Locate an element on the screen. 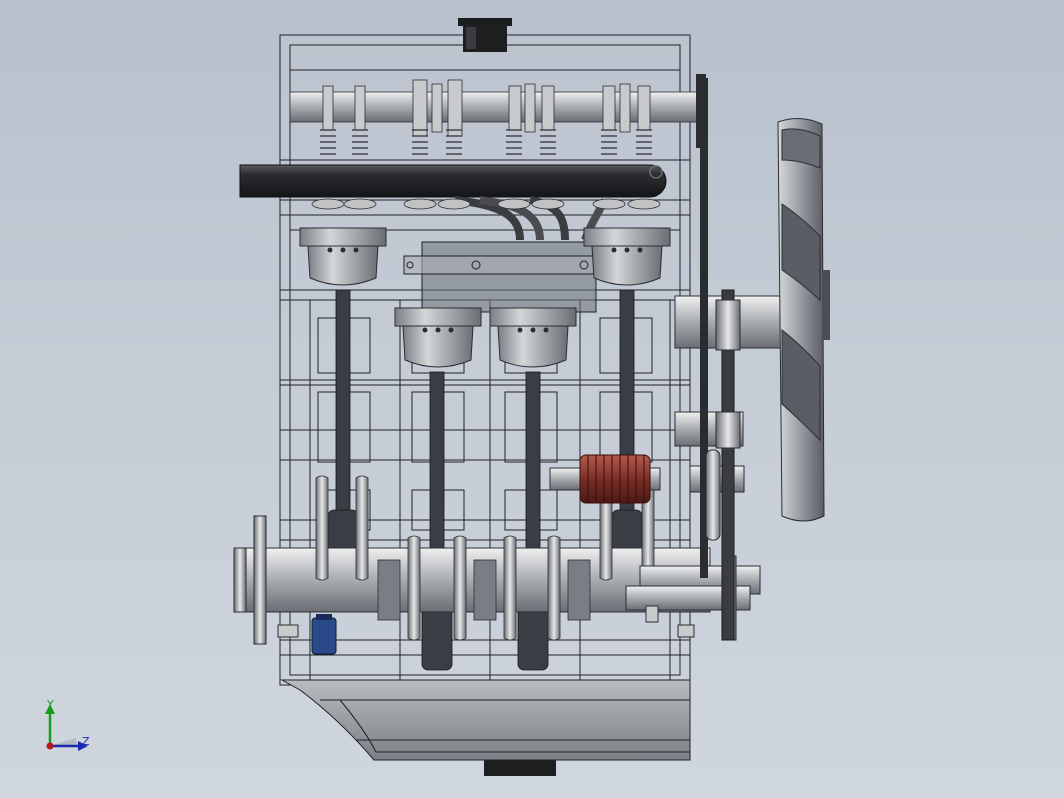 The image size is (1064, 798). cooling-fan is located at coordinates (803, 320).